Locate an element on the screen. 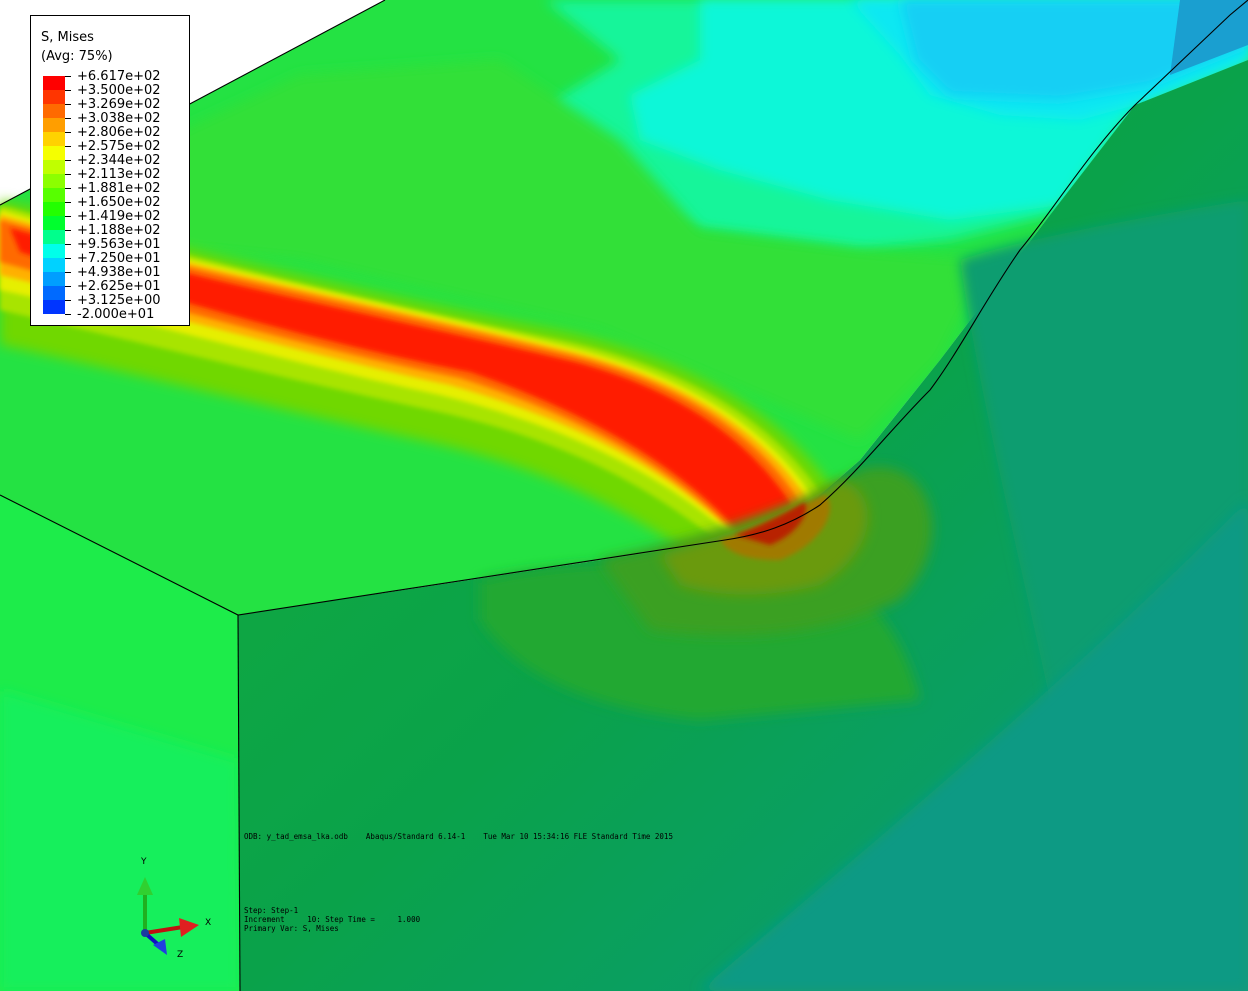 Image resolution: width=1248 pixels, height=991 pixels. primary-var-info-text: Primary Var: S, Mises is located at coordinates (291, 928).